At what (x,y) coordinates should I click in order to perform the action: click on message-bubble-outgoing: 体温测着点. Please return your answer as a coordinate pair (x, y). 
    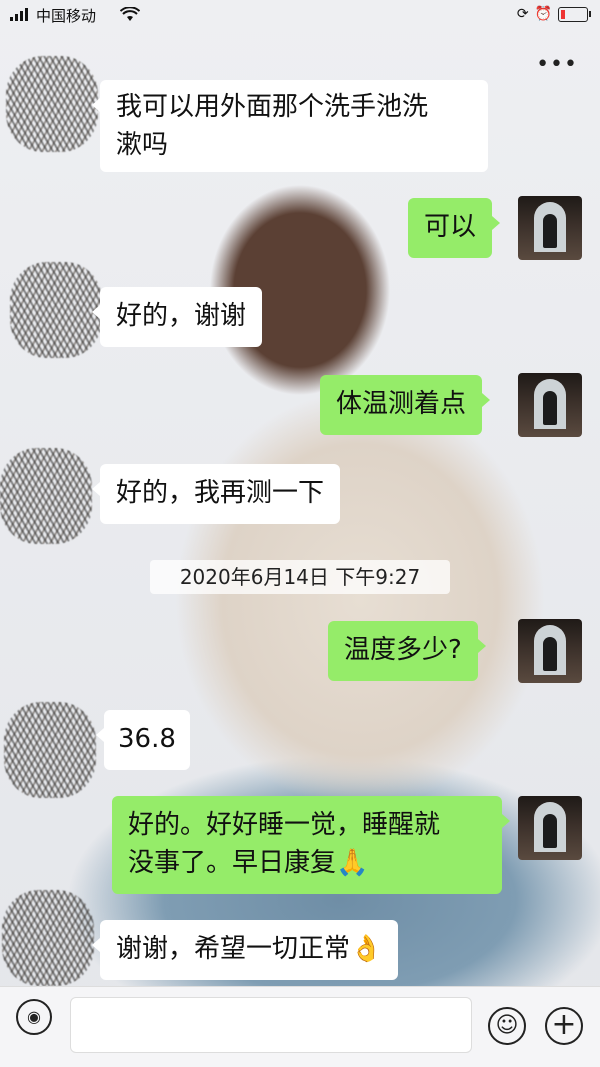
    Looking at the image, I should click on (405, 405).